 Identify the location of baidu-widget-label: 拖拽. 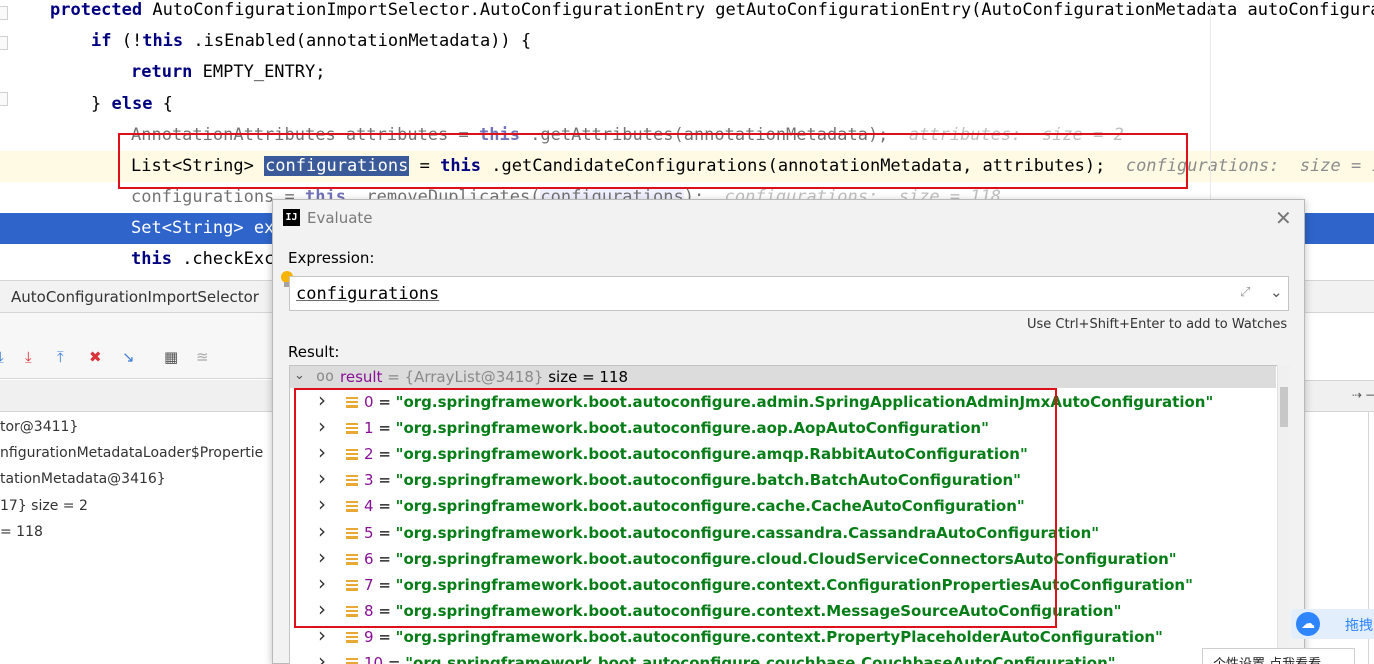
(1359, 626).